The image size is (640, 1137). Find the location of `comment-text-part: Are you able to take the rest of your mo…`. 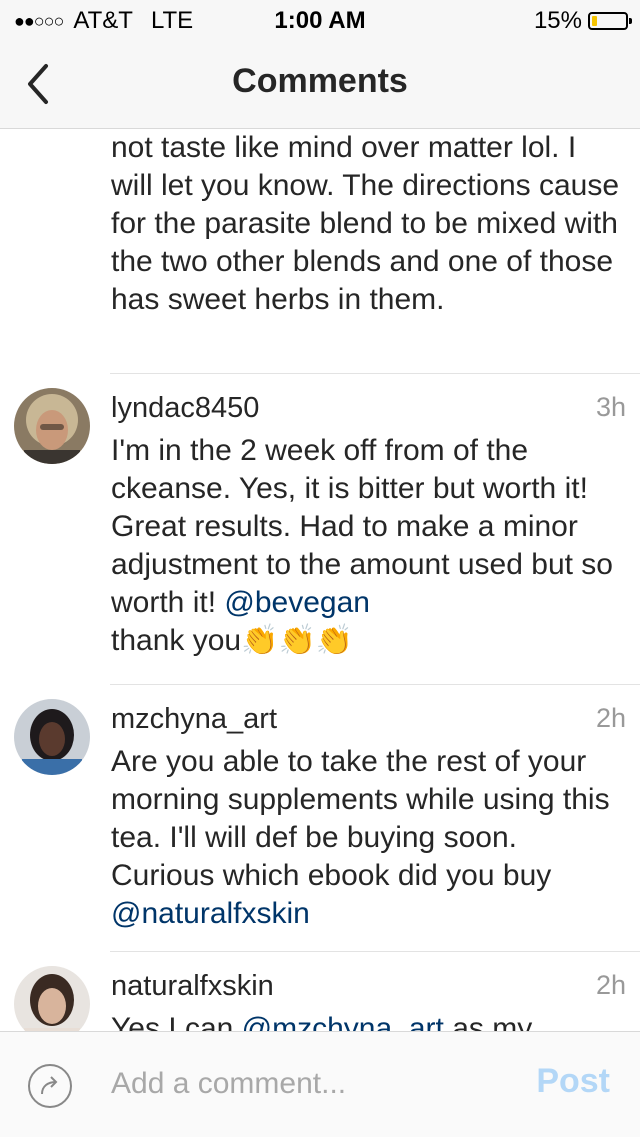

comment-text-part: Are you able to take the rest of your mo… is located at coordinates (360, 818).